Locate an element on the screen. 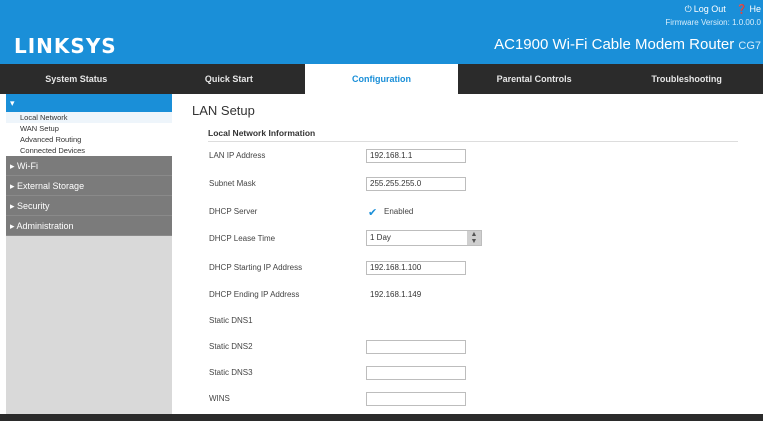  footer-bar is located at coordinates (381, 417).